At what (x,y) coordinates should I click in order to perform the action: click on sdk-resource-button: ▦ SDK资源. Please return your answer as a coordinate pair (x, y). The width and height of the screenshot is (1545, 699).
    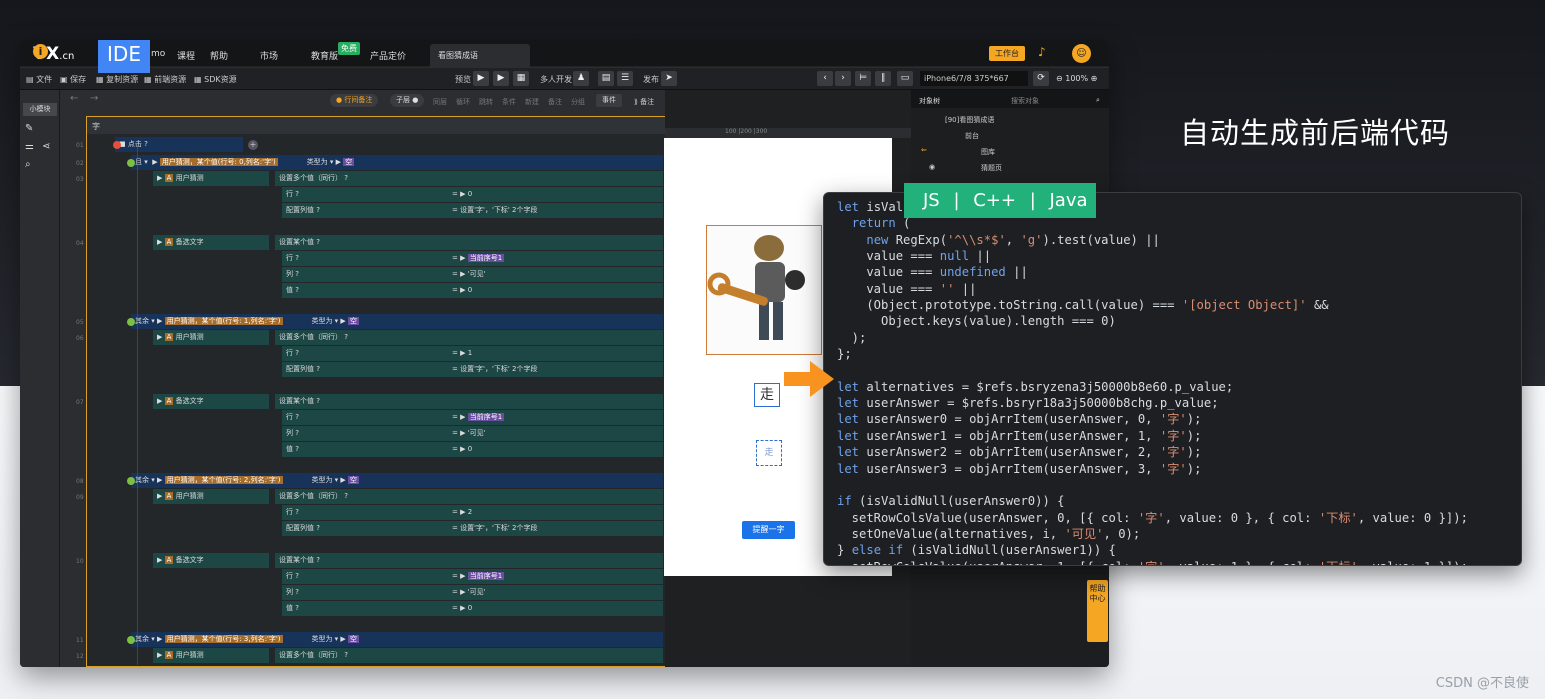
    Looking at the image, I should click on (215, 79).